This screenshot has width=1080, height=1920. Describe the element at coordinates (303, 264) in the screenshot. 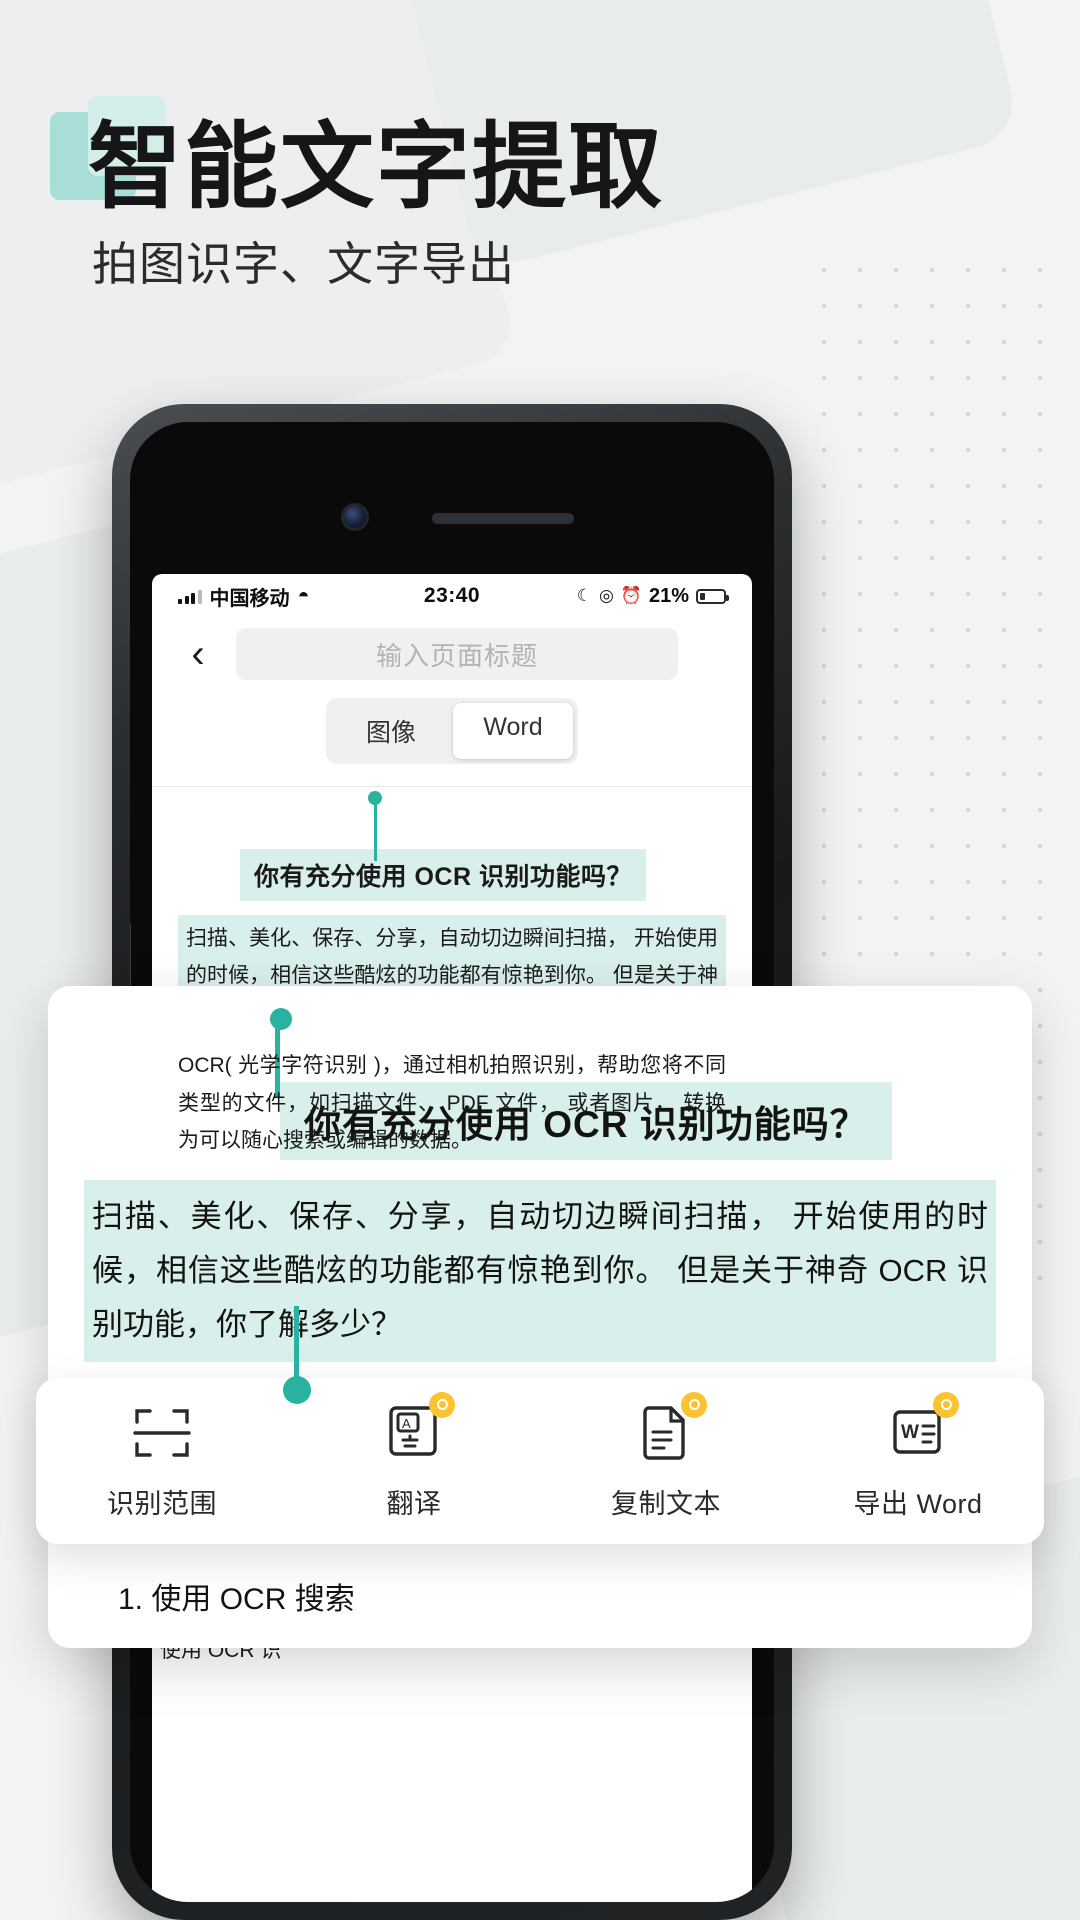

I see `page-subtitle: 拍图识字、文字导出` at that location.